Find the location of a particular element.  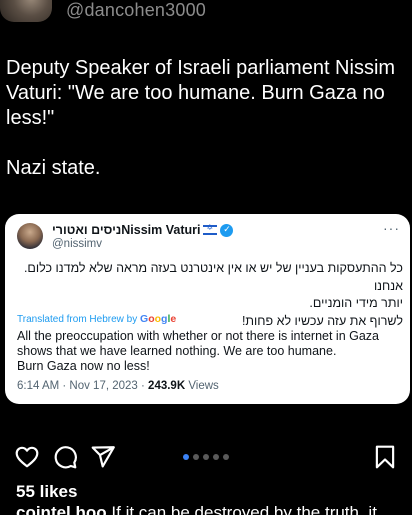

post-closing: Nazi state. is located at coordinates (53, 168).